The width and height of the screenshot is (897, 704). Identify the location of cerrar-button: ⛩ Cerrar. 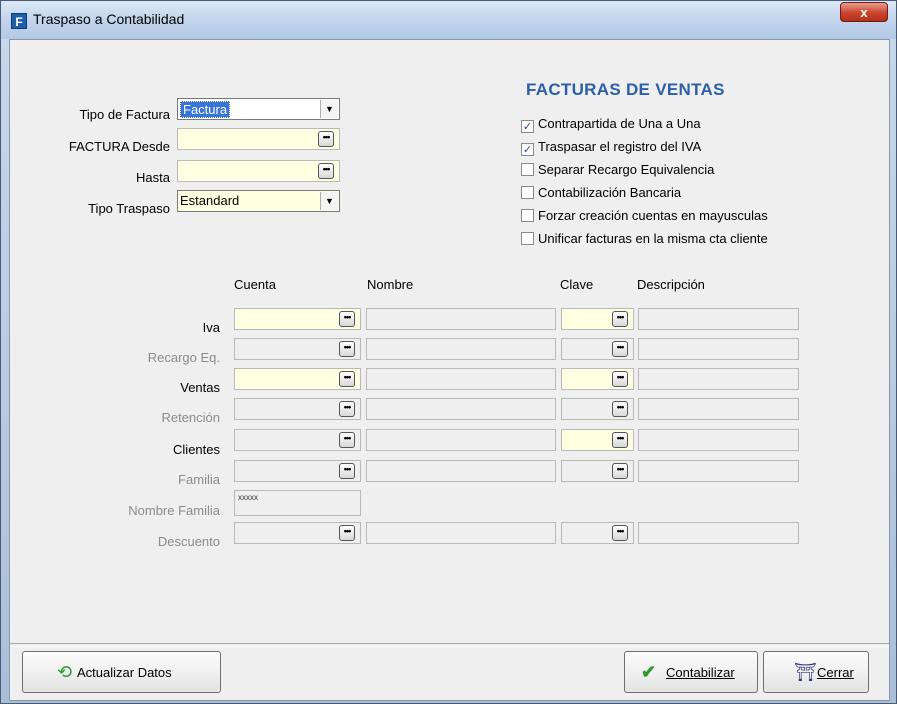
(816, 672).